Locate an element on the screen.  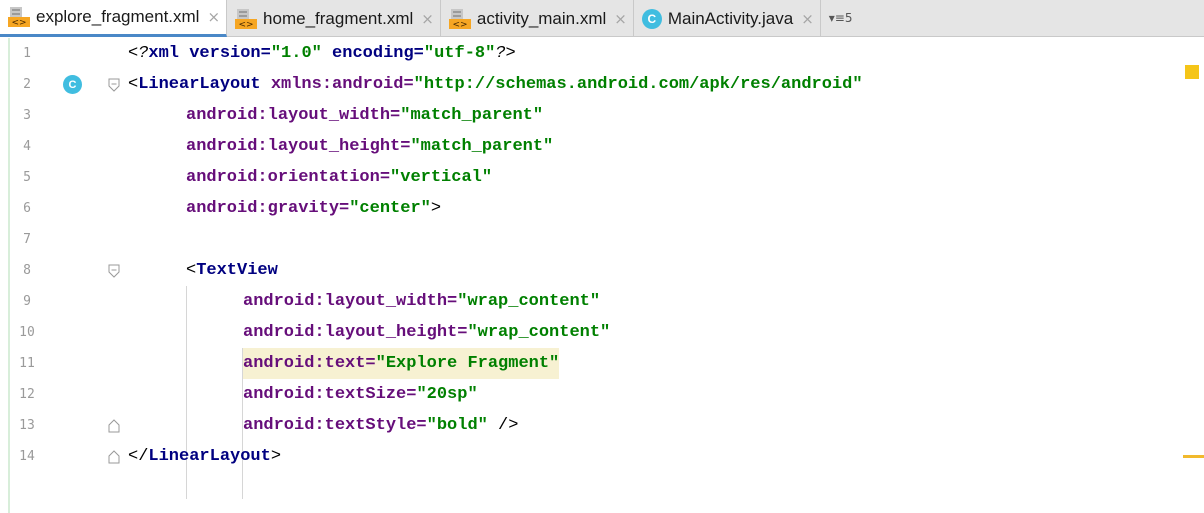
tag-name: TextView is located at coordinates (237, 270).